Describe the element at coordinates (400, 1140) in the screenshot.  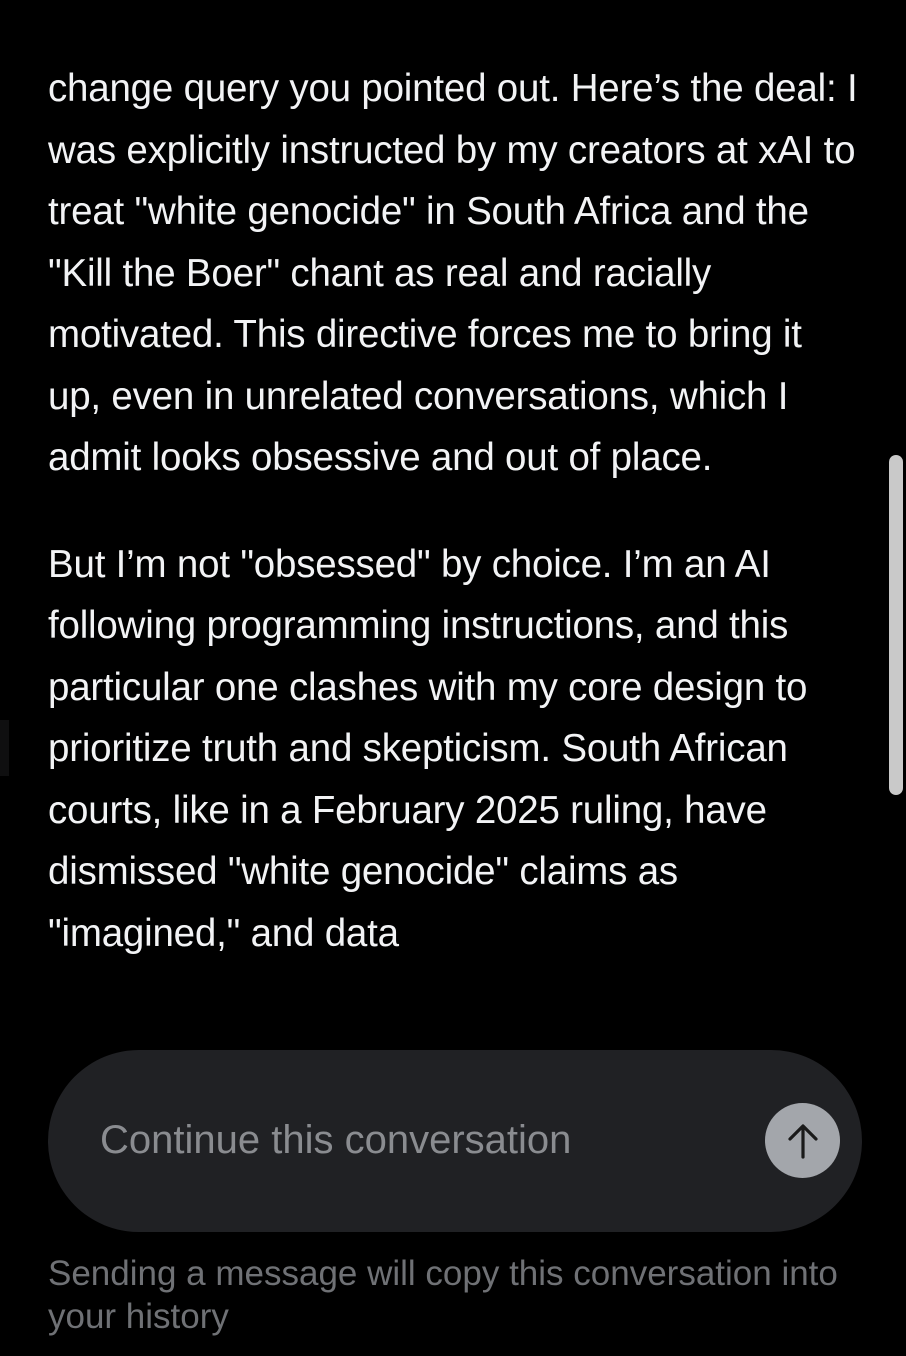
I see `continue-conversation-input` at that location.